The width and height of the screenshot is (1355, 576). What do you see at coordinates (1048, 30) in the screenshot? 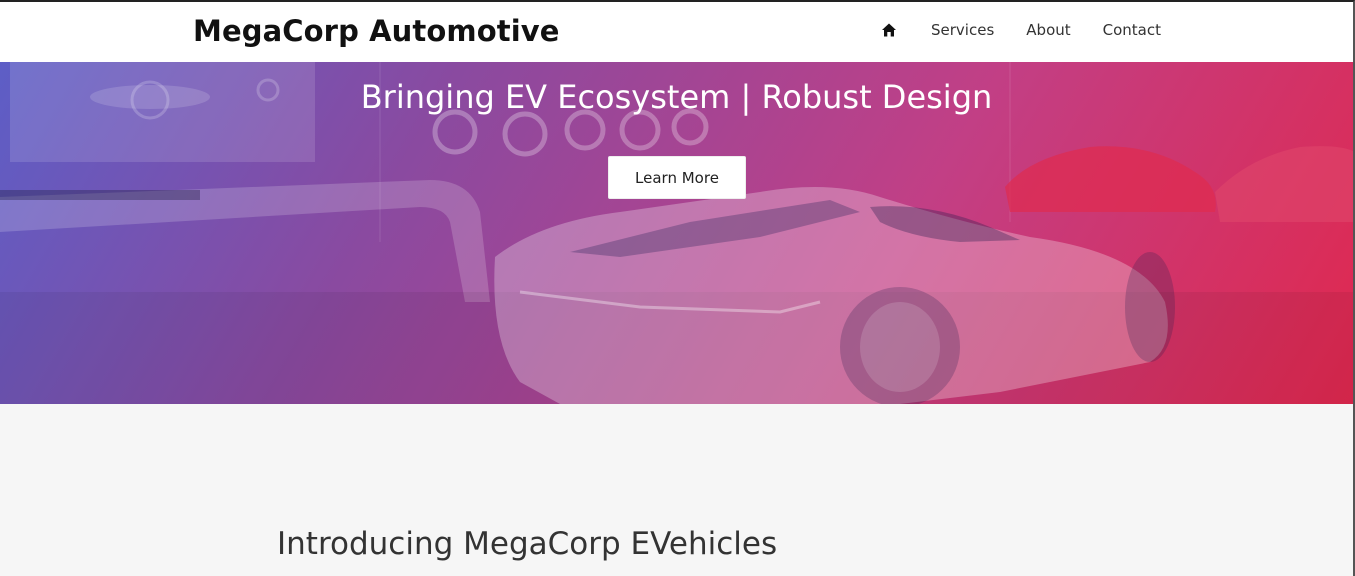
I see `nav-item-about: About` at bounding box center [1048, 30].